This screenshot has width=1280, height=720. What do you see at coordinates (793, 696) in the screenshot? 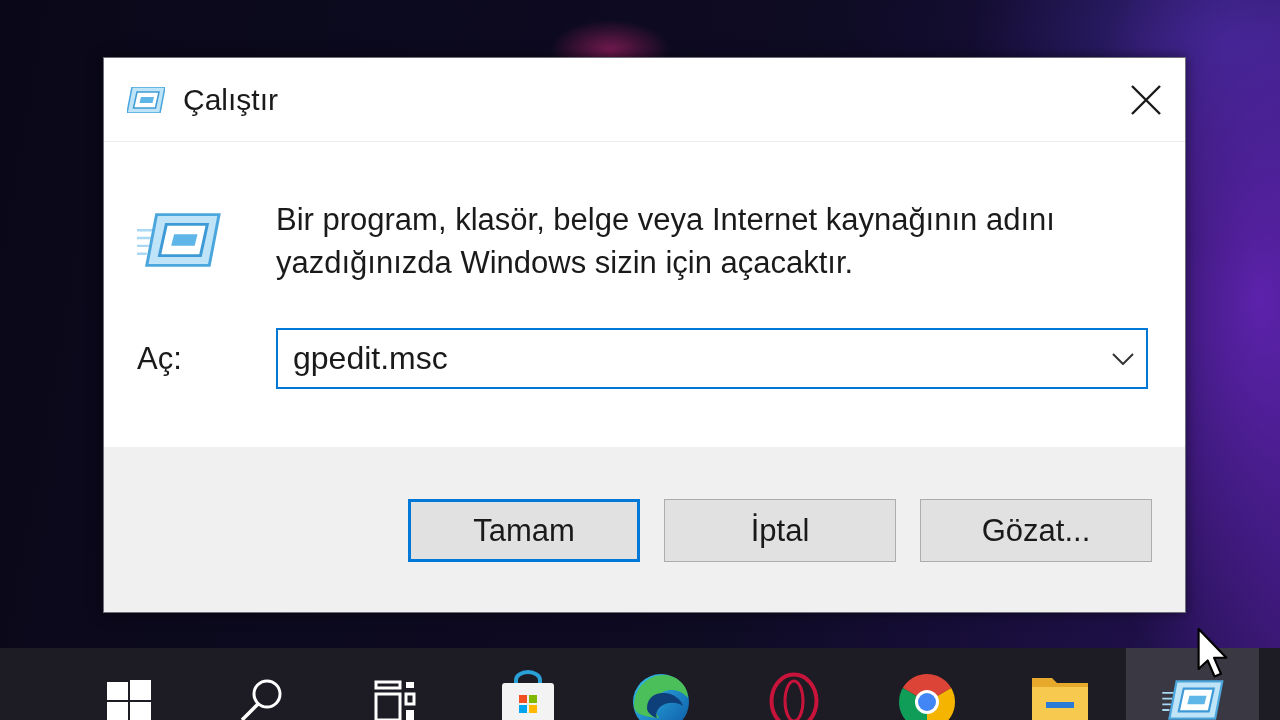
I see `opera-logo-icon` at bounding box center [793, 696].